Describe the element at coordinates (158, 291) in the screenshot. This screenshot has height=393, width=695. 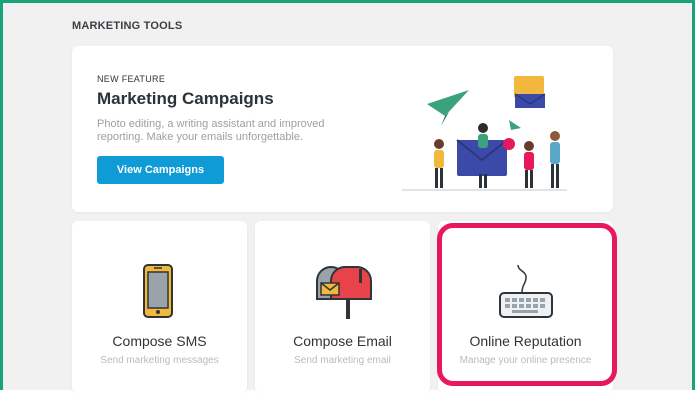
I see `mobile-phone-icon` at that location.